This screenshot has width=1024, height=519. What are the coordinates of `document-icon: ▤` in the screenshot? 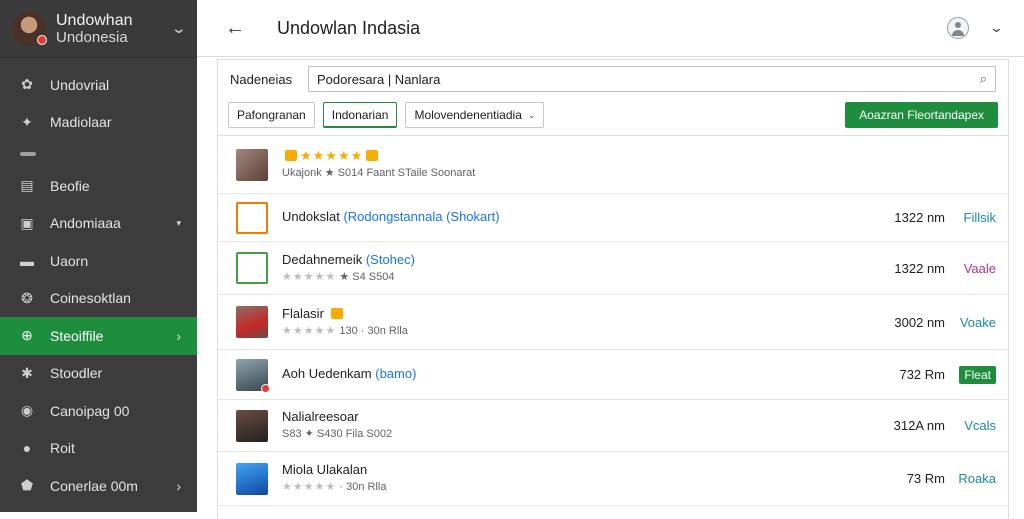 It's located at (27, 185).